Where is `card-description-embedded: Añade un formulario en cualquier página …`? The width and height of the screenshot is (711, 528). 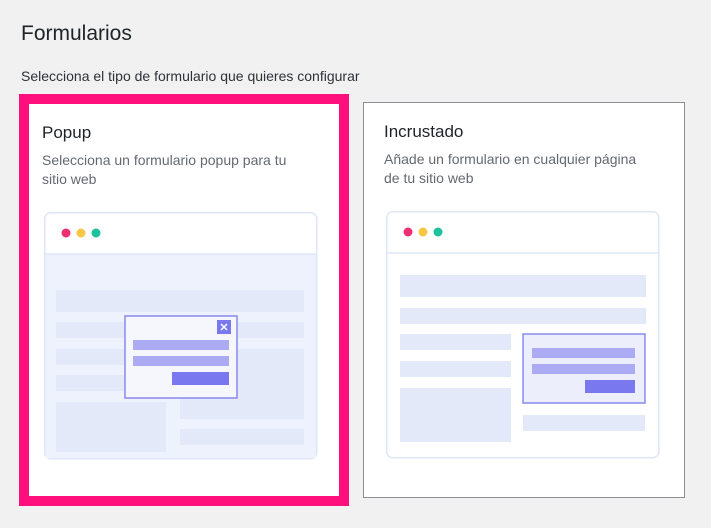
card-description-embedded: Añade un formulario en cualquier página … is located at coordinates (510, 168).